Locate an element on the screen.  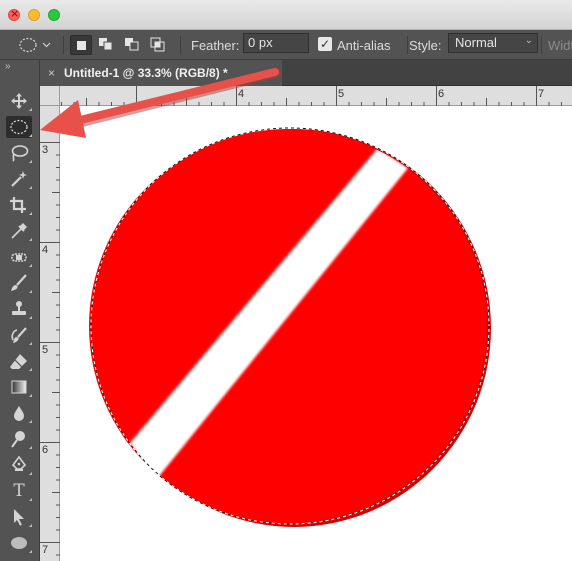
ellipse-shape-tool is located at coordinates (19, 543).